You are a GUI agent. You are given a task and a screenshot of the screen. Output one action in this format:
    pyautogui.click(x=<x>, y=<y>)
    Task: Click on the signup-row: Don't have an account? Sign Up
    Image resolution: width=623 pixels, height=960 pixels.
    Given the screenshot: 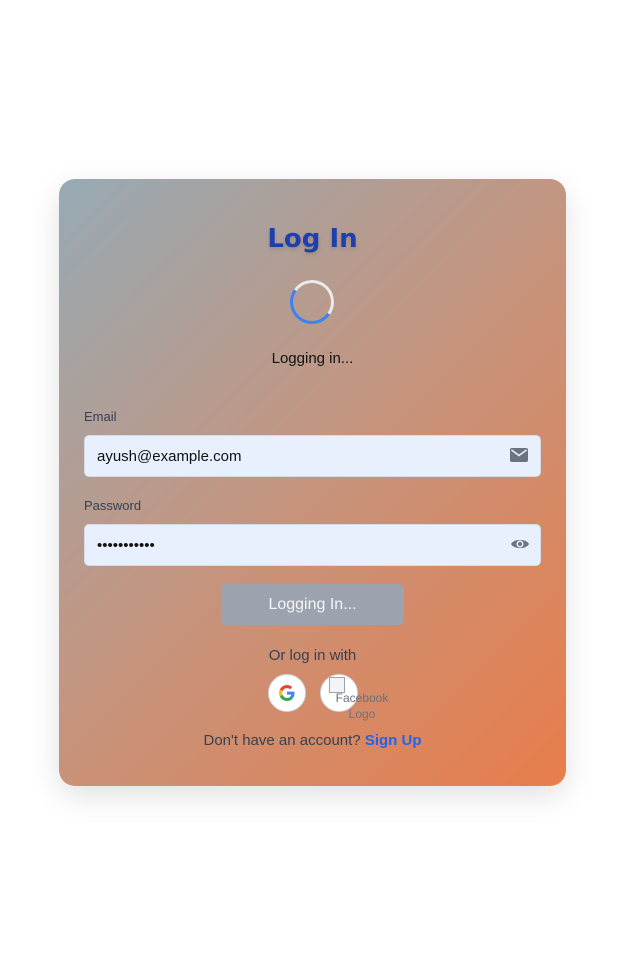 What is the action you would take?
    pyautogui.click(x=312, y=740)
    